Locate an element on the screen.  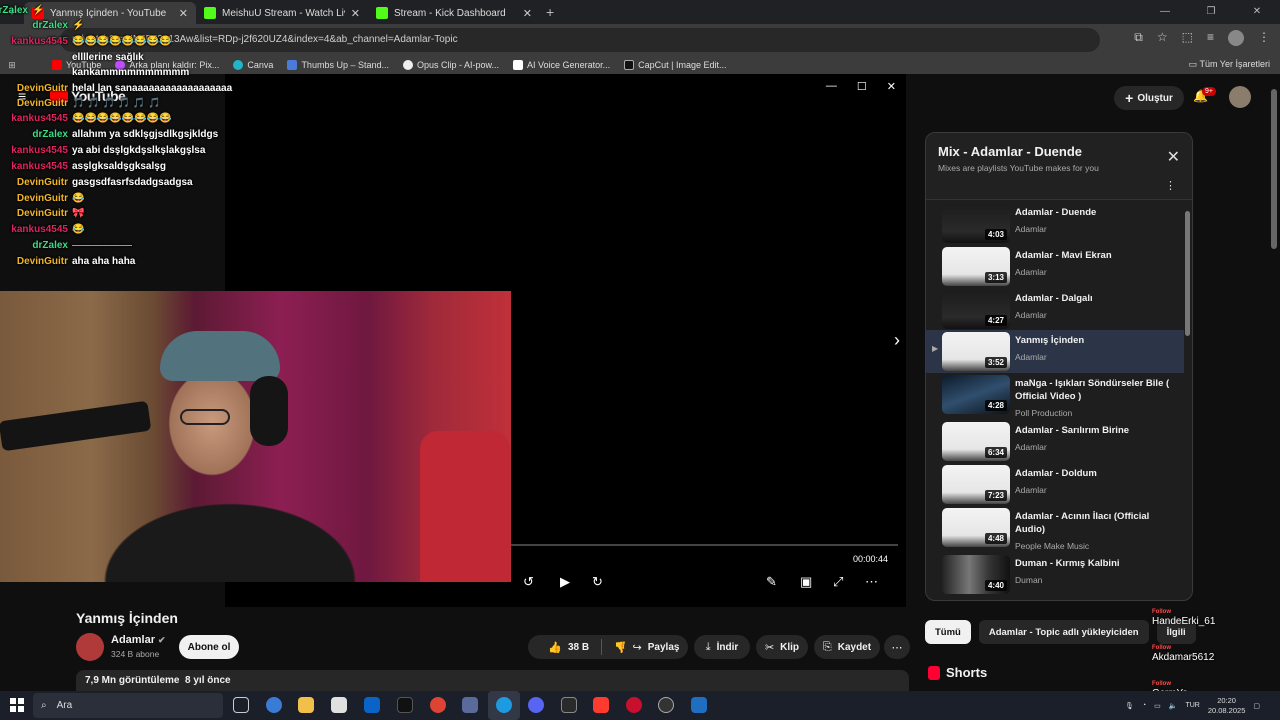
subscribe-button: Abone ol is located at coordinates (209, 647).